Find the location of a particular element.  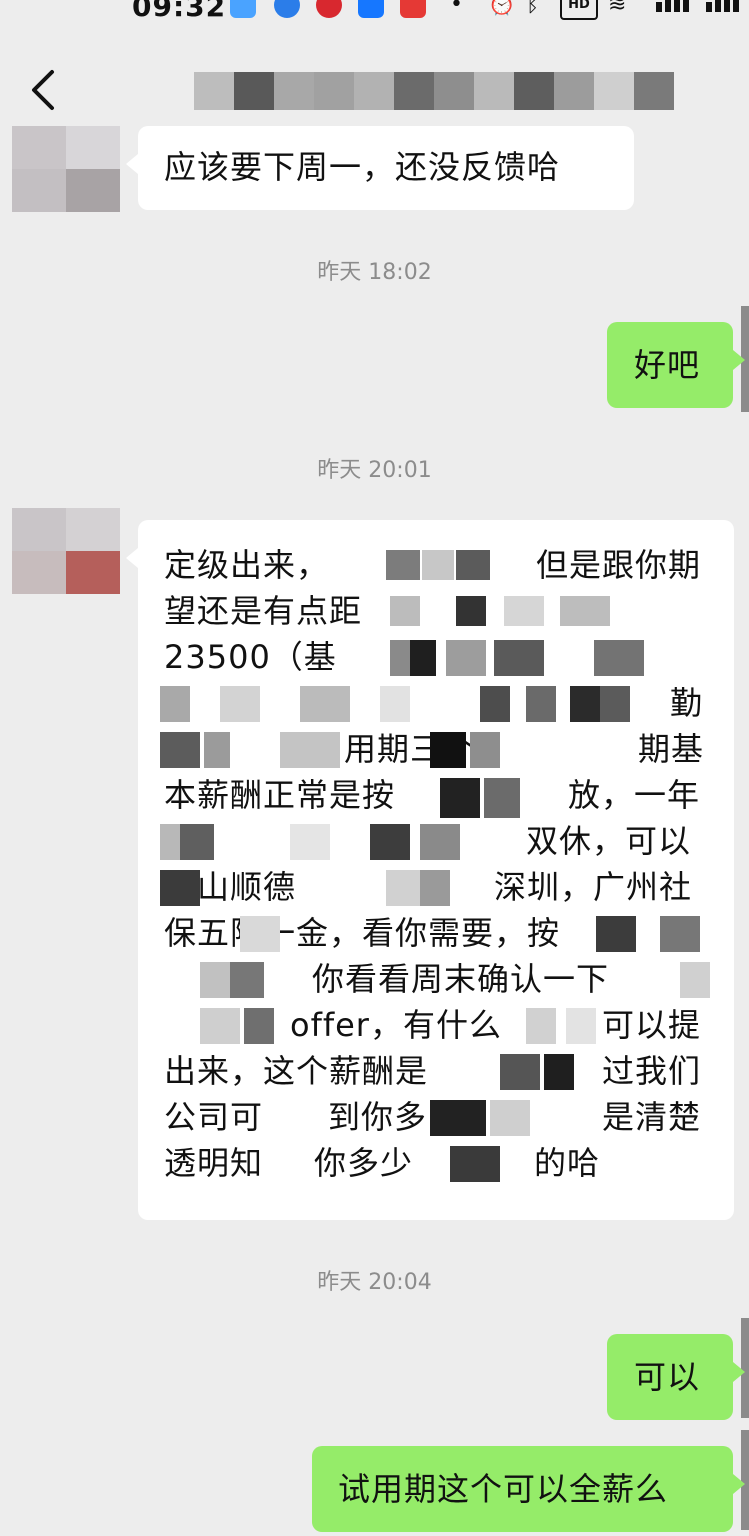

contact-name-blurred is located at coordinates (434, 91).